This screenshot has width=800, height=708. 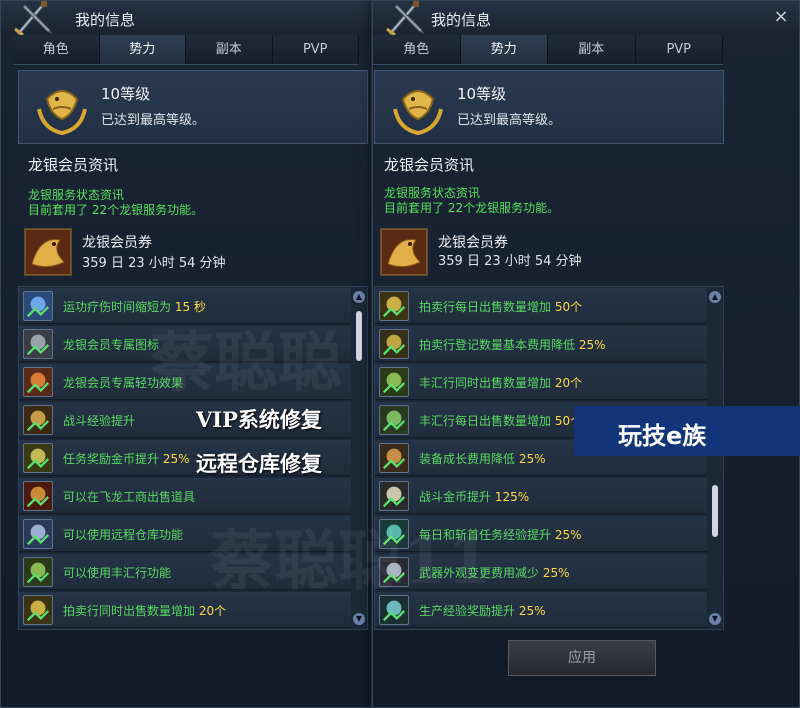 I want to click on benefit-label: 可以使用远程仓库功能, so click(x=123, y=535).